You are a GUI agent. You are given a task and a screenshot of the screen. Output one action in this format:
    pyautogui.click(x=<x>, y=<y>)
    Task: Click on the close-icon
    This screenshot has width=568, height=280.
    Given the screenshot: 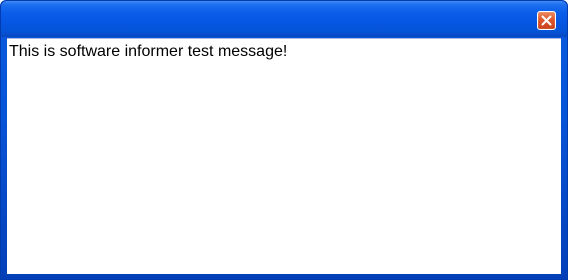 What is the action you would take?
    pyautogui.click(x=546, y=20)
    